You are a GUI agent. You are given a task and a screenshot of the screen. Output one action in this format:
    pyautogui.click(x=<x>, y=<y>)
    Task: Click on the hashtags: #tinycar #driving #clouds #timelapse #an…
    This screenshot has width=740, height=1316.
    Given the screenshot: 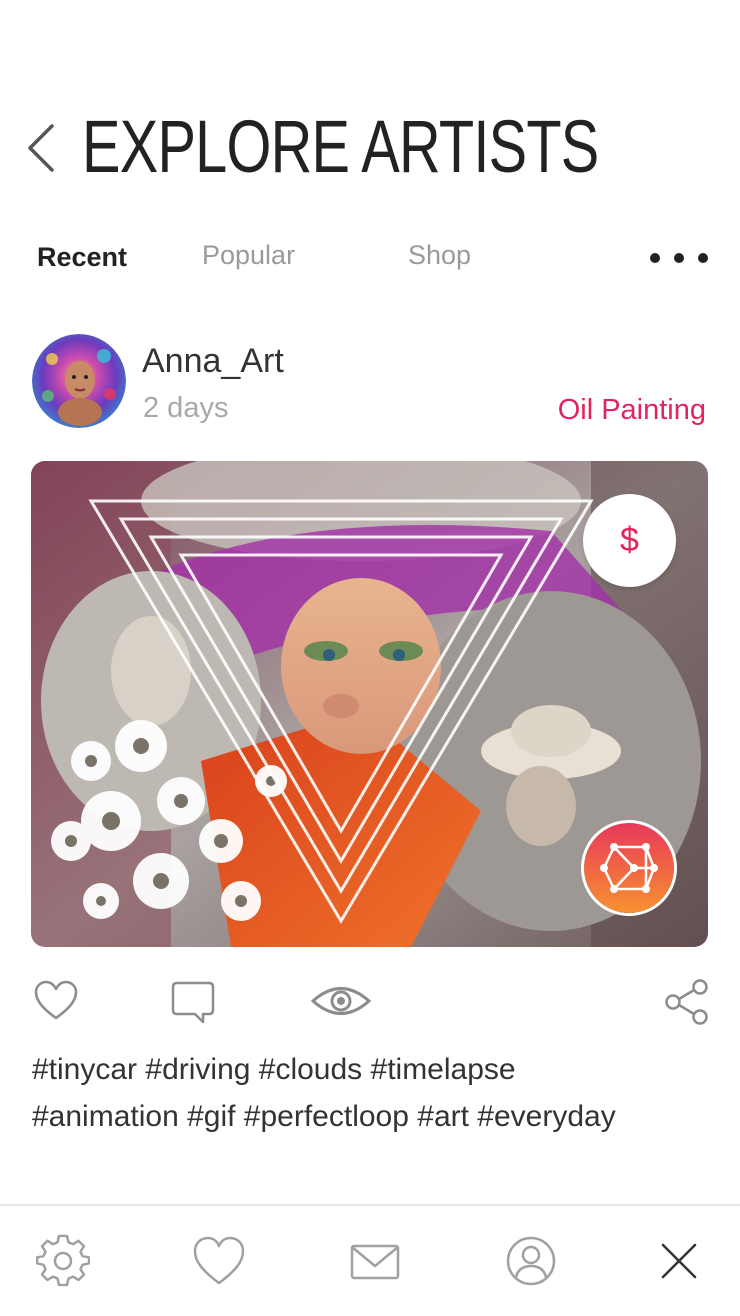 What is the action you would take?
    pyautogui.click(x=377, y=1093)
    